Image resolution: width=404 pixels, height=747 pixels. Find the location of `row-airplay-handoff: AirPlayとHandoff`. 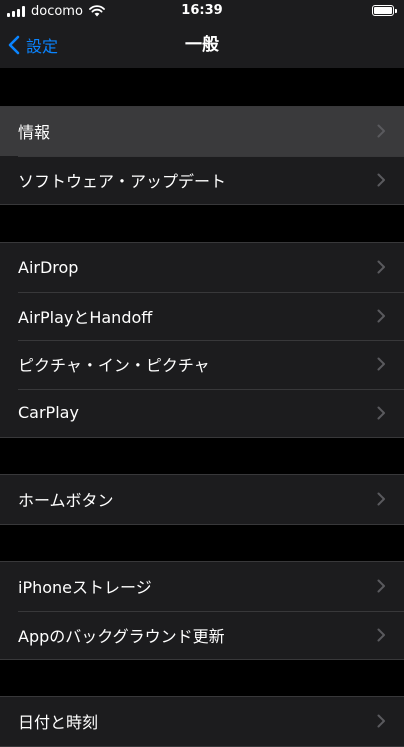

row-airplay-handoff: AirPlayとHandoff is located at coordinates (202, 316).